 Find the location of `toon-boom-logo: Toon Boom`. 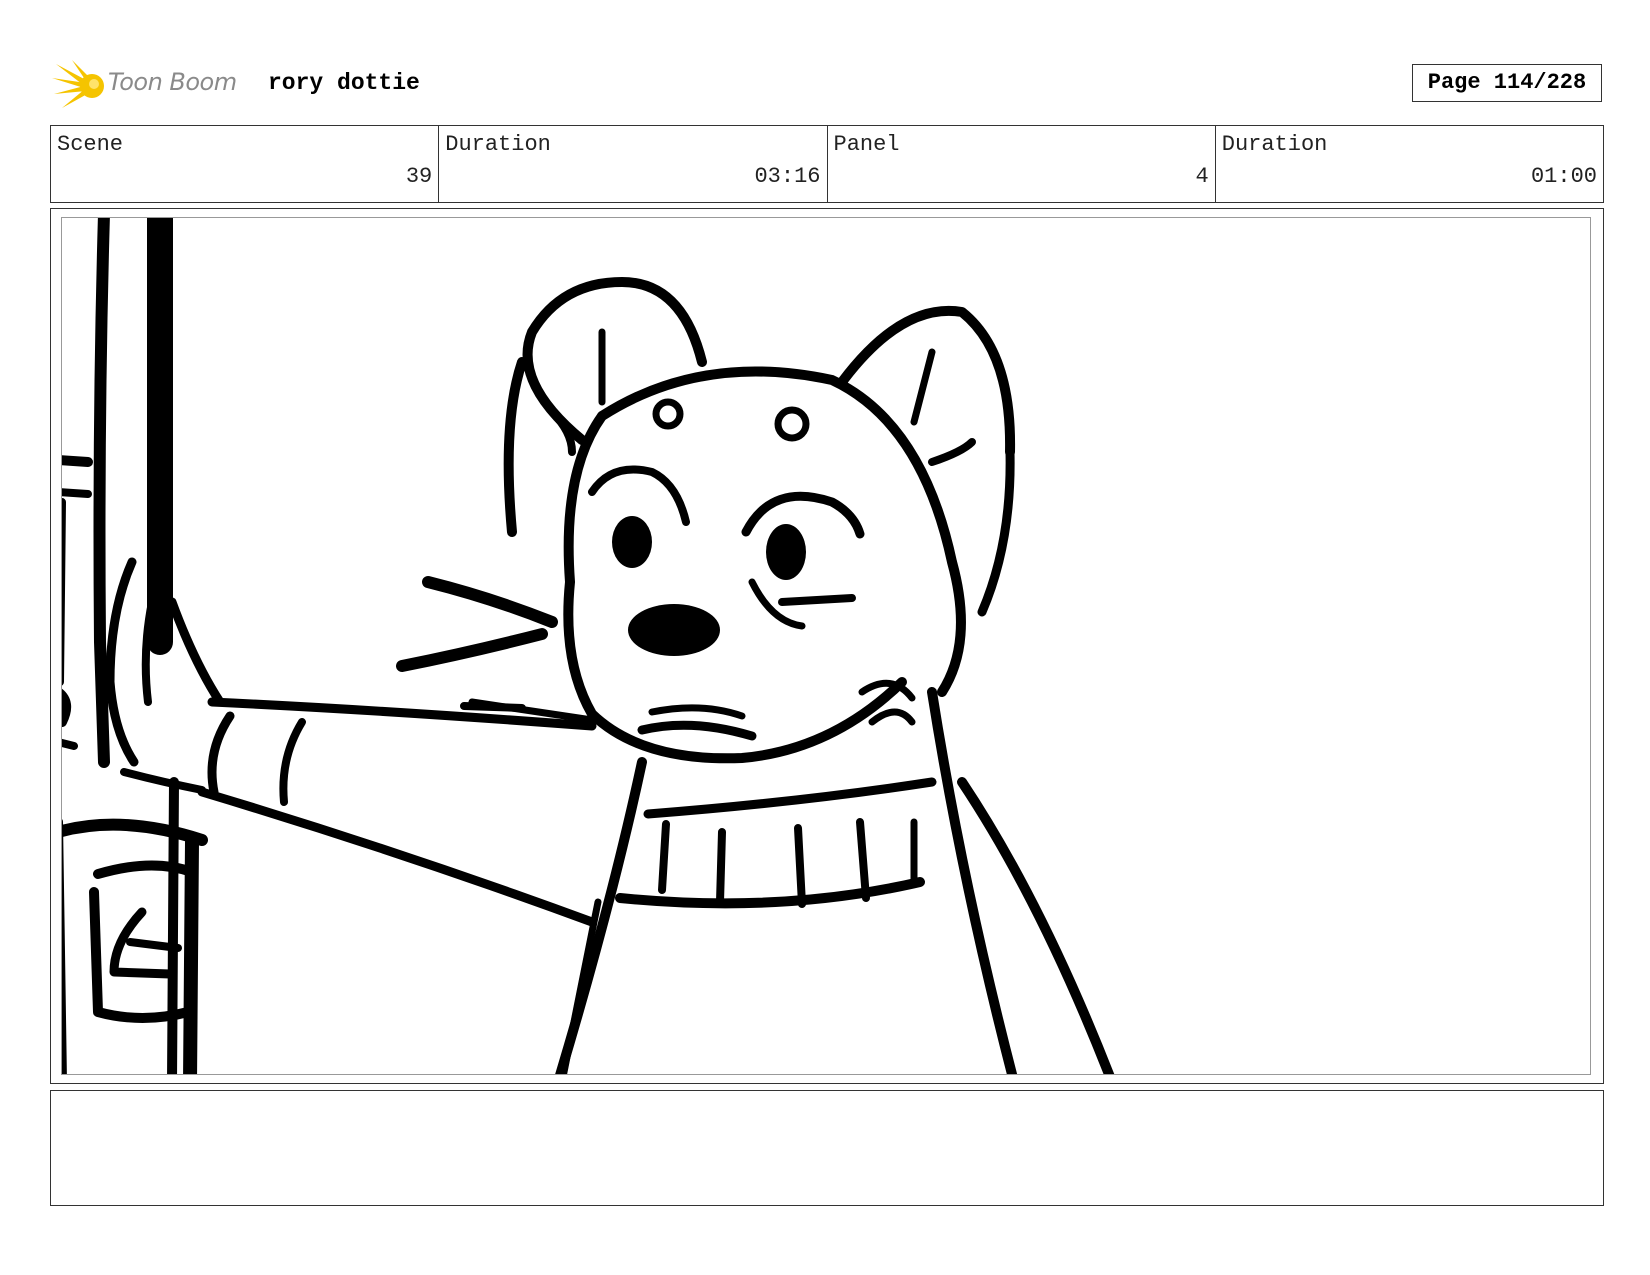

toon-boom-logo: Toon Boom is located at coordinates (152, 85).